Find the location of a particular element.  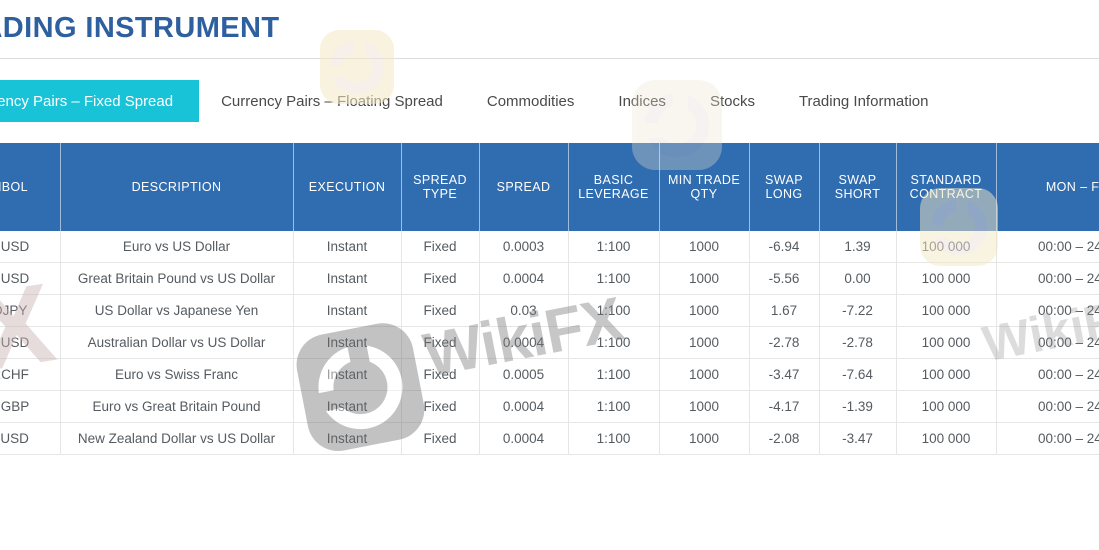

tab-currency-pairs-fixed-spread: Currency Pairs – Fixed Spread is located at coordinates (100, 101).